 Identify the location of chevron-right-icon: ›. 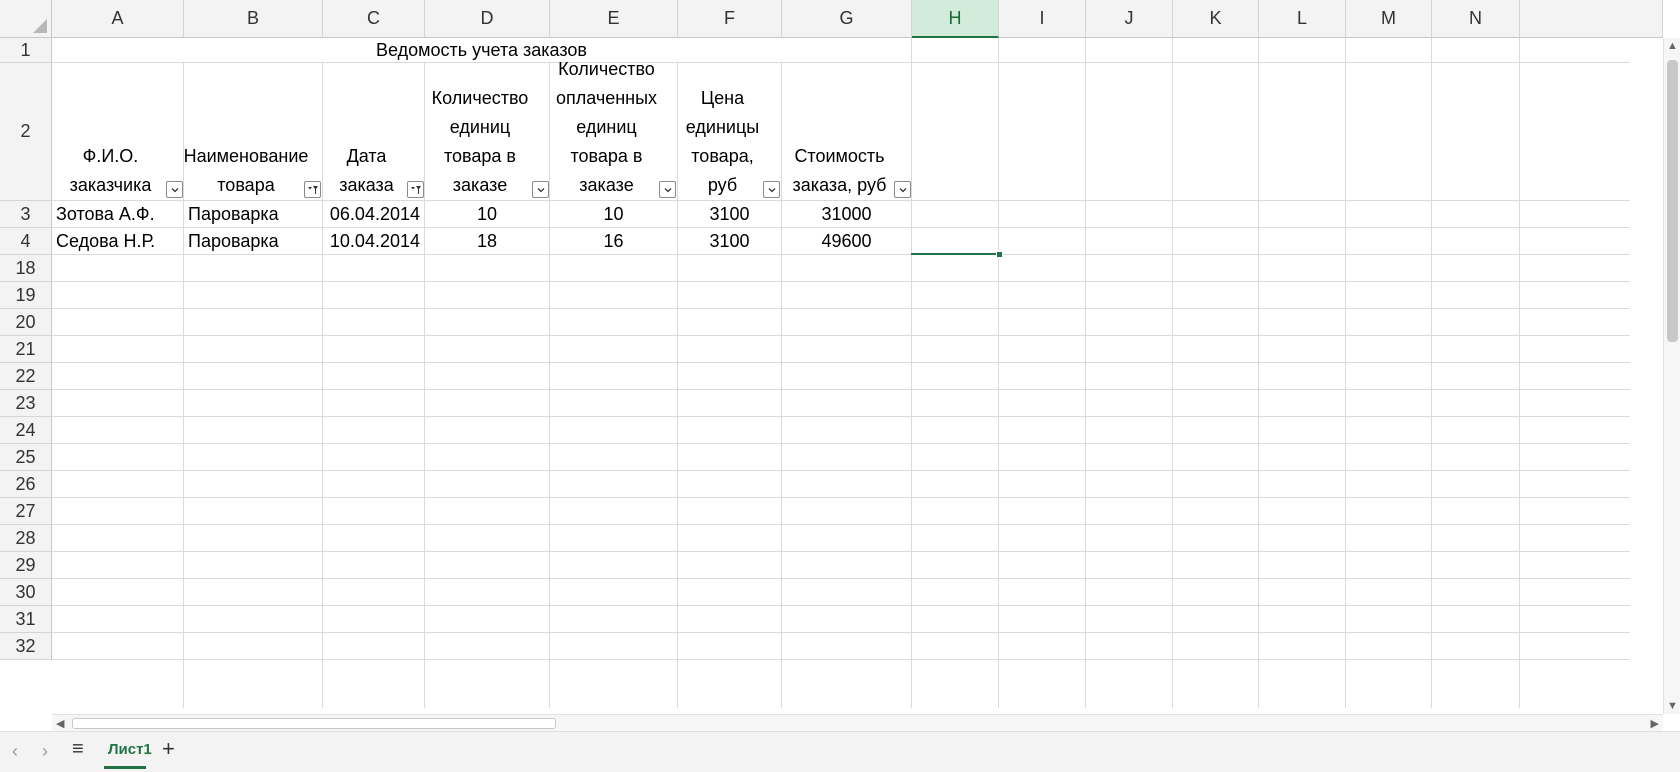
(45, 751).